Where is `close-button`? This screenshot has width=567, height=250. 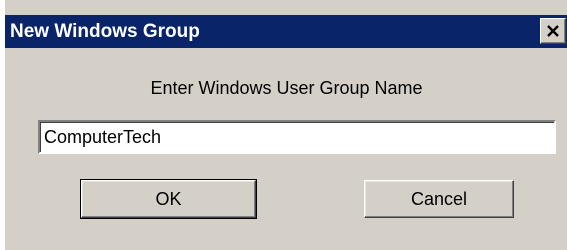
close-button is located at coordinates (553, 31).